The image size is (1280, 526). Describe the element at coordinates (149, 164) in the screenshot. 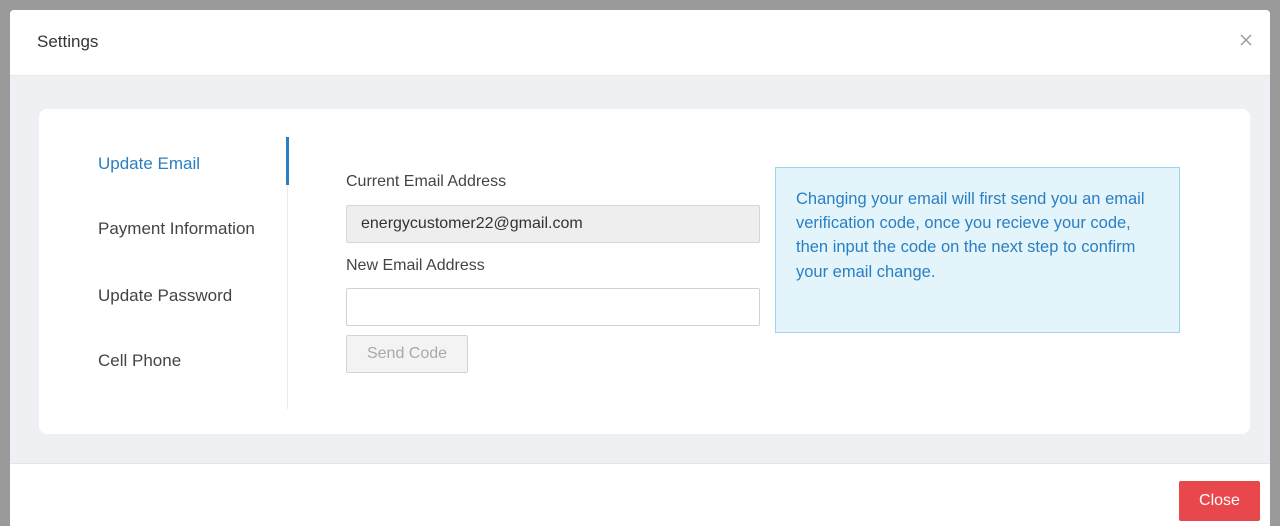

I see `sidebar-item-update-email: Update Email` at that location.